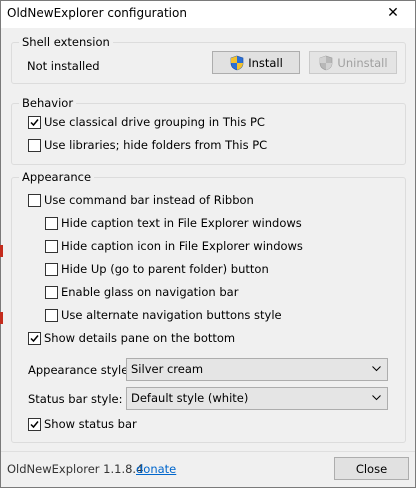  What do you see at coordinates (75, 469) in the screenshot?
I see `version-text: OldNewExplorer 1.1.8.4` at bounding box center [75, 469].